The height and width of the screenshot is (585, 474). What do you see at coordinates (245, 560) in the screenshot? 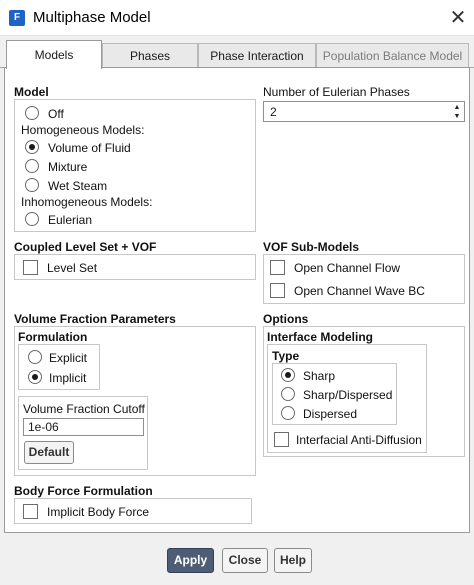
I see `close-button: Close` at bounding box center [245, 560].